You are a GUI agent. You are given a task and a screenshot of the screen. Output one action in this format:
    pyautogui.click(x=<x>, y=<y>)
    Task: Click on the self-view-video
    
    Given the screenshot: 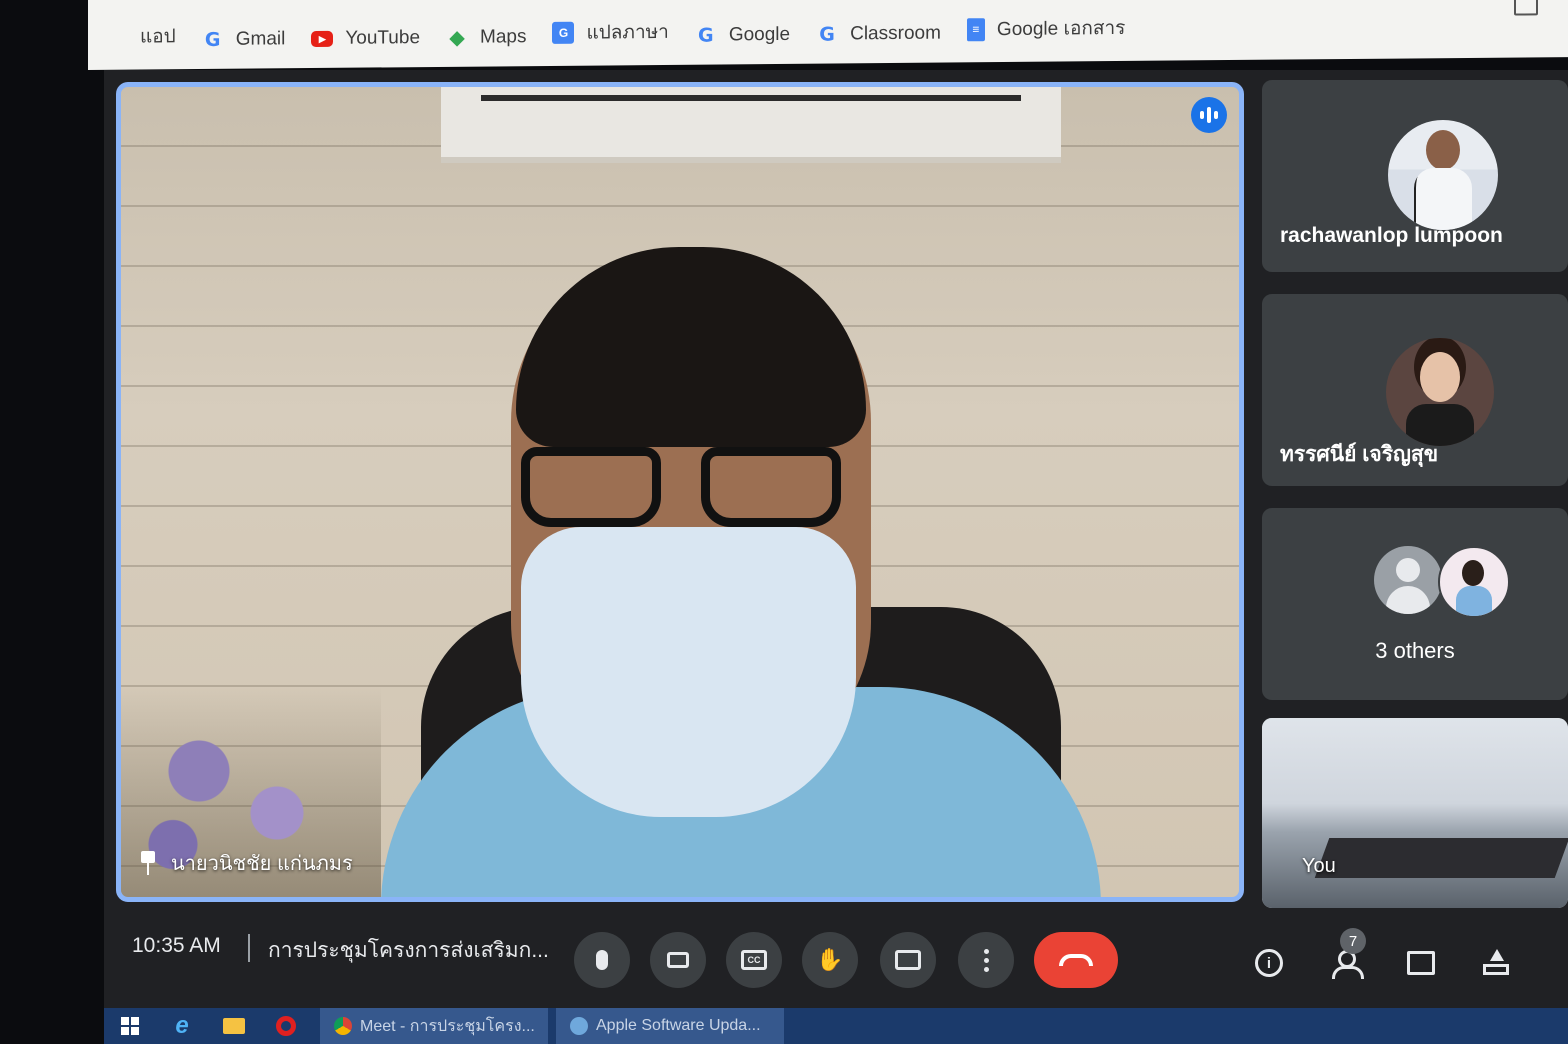 What is the action you would take?
    pyautogui.click(x=1415, y=813)
    